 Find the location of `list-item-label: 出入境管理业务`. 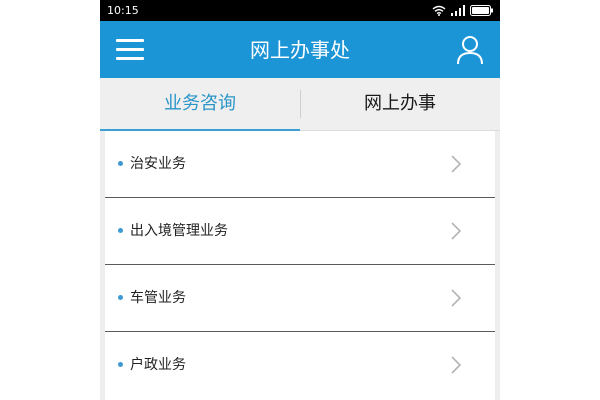

list-item-label: 出入境管理业务 is located at coordinates (179, 231).